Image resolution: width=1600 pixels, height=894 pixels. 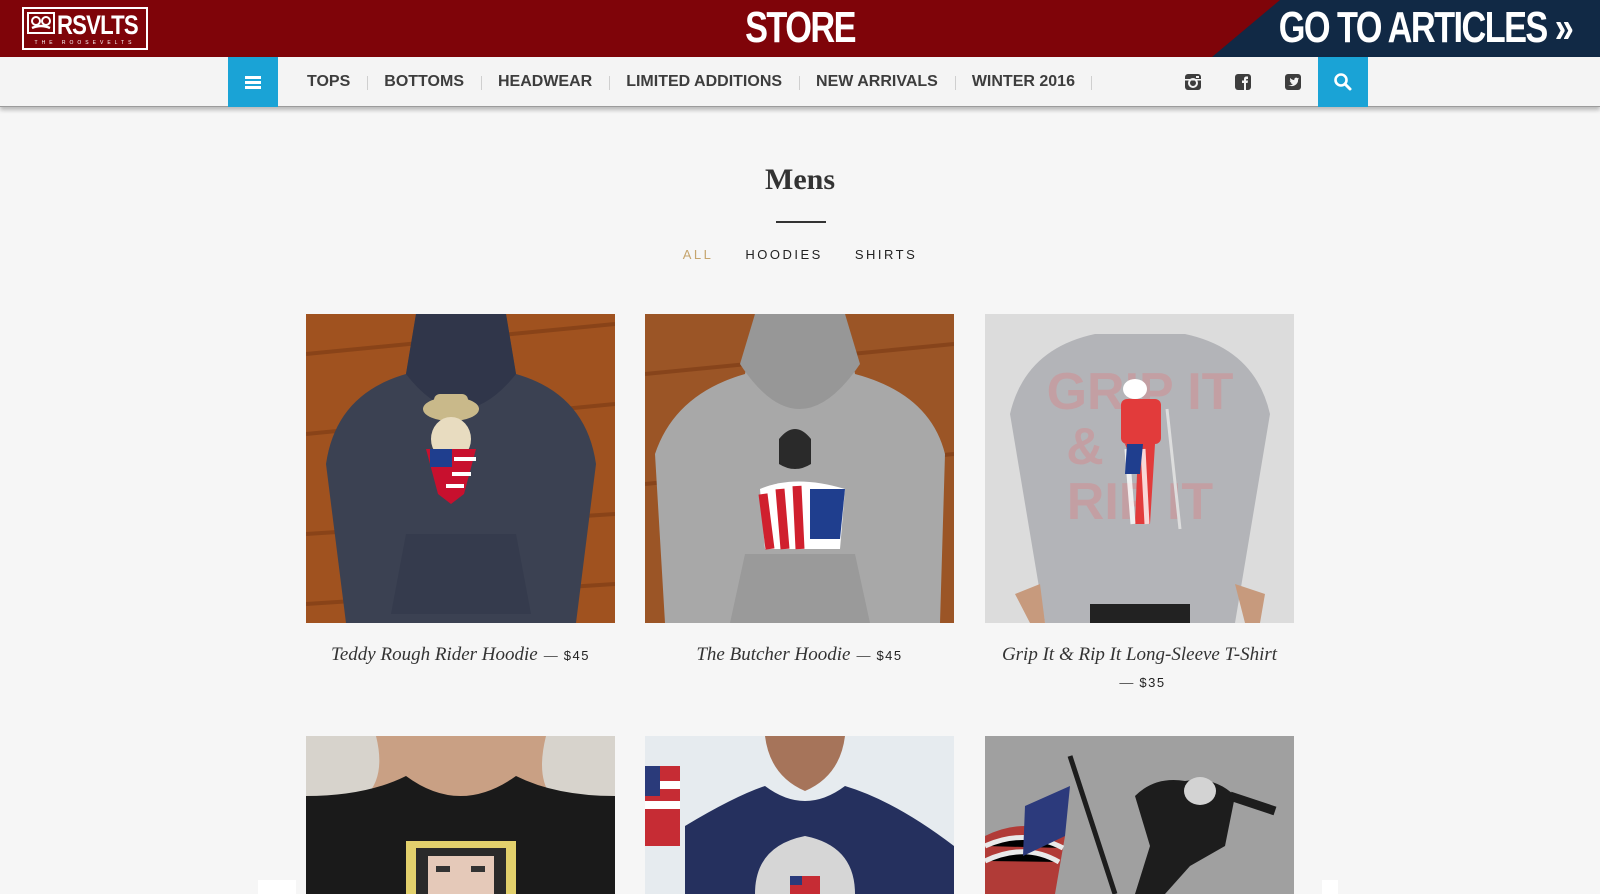 I want to click on menu-button, so click(x=253, y=82).